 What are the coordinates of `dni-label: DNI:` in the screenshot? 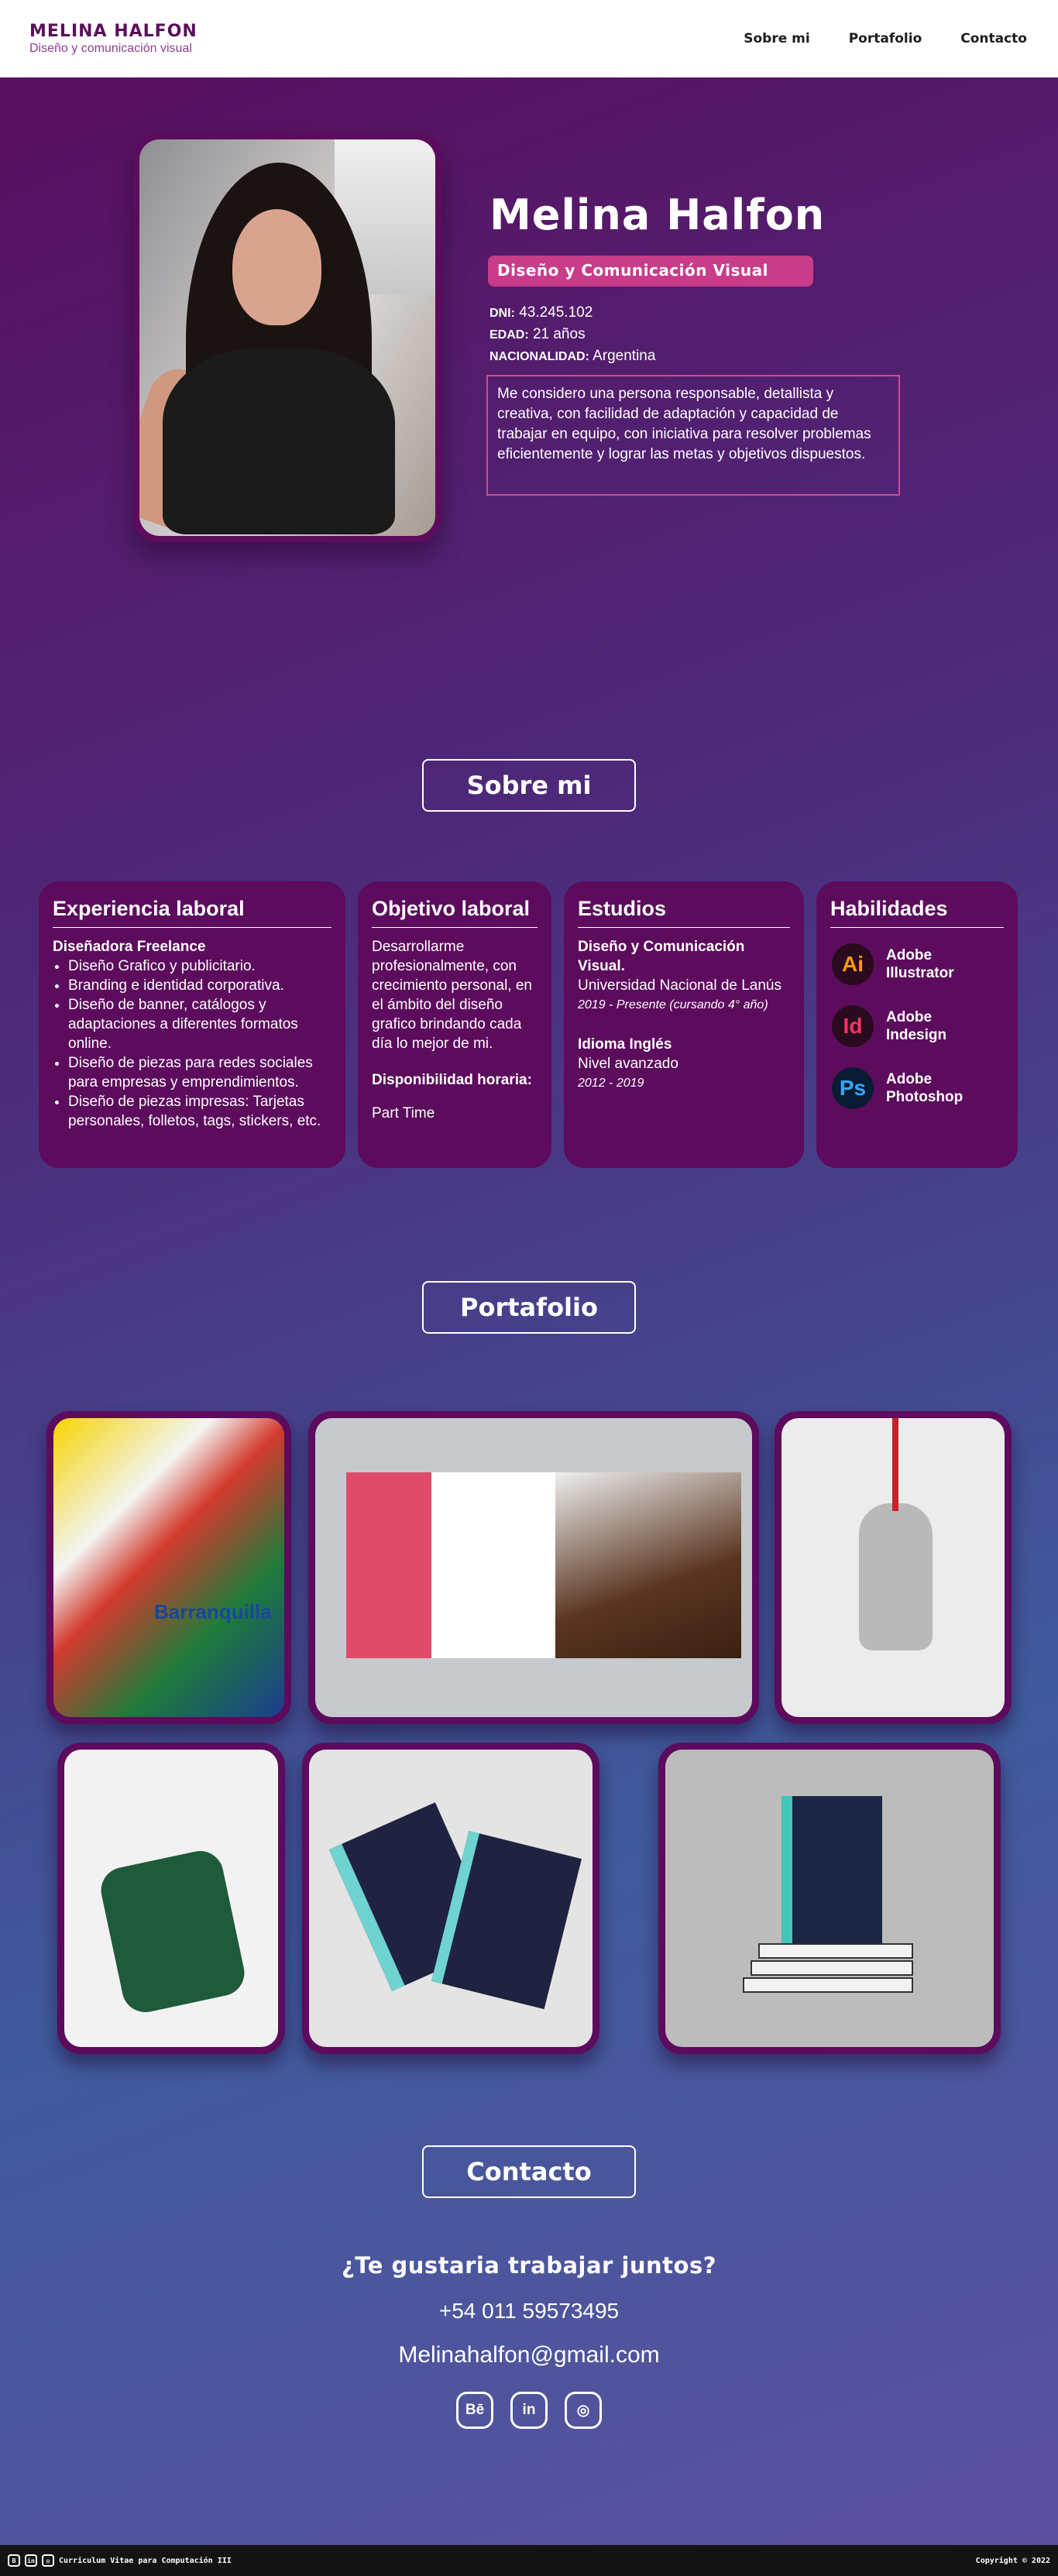 It's located at (502, 313).